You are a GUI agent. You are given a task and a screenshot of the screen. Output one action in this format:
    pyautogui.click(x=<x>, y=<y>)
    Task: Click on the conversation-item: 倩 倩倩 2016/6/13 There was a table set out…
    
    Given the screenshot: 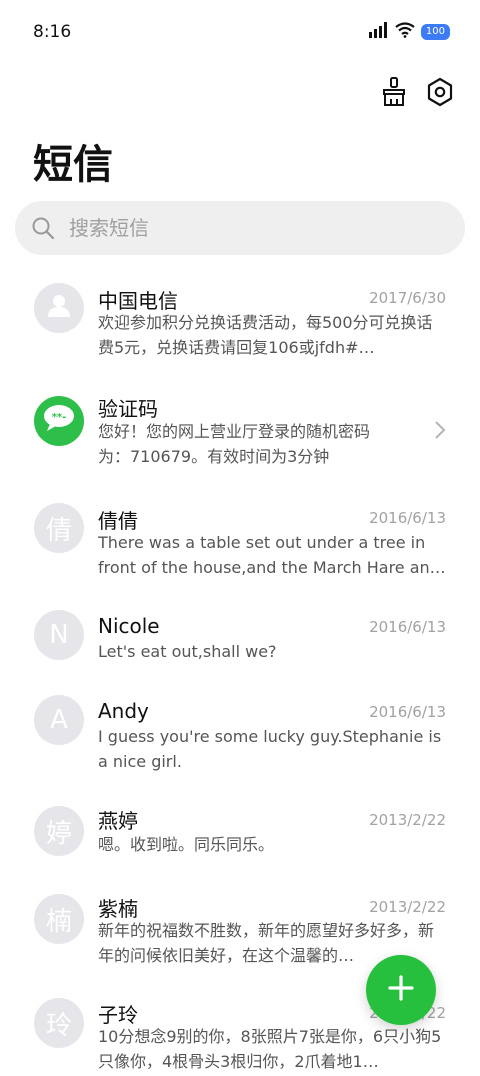 What is the action you would take?
    pyautogui.click(x=240, y=534)
    